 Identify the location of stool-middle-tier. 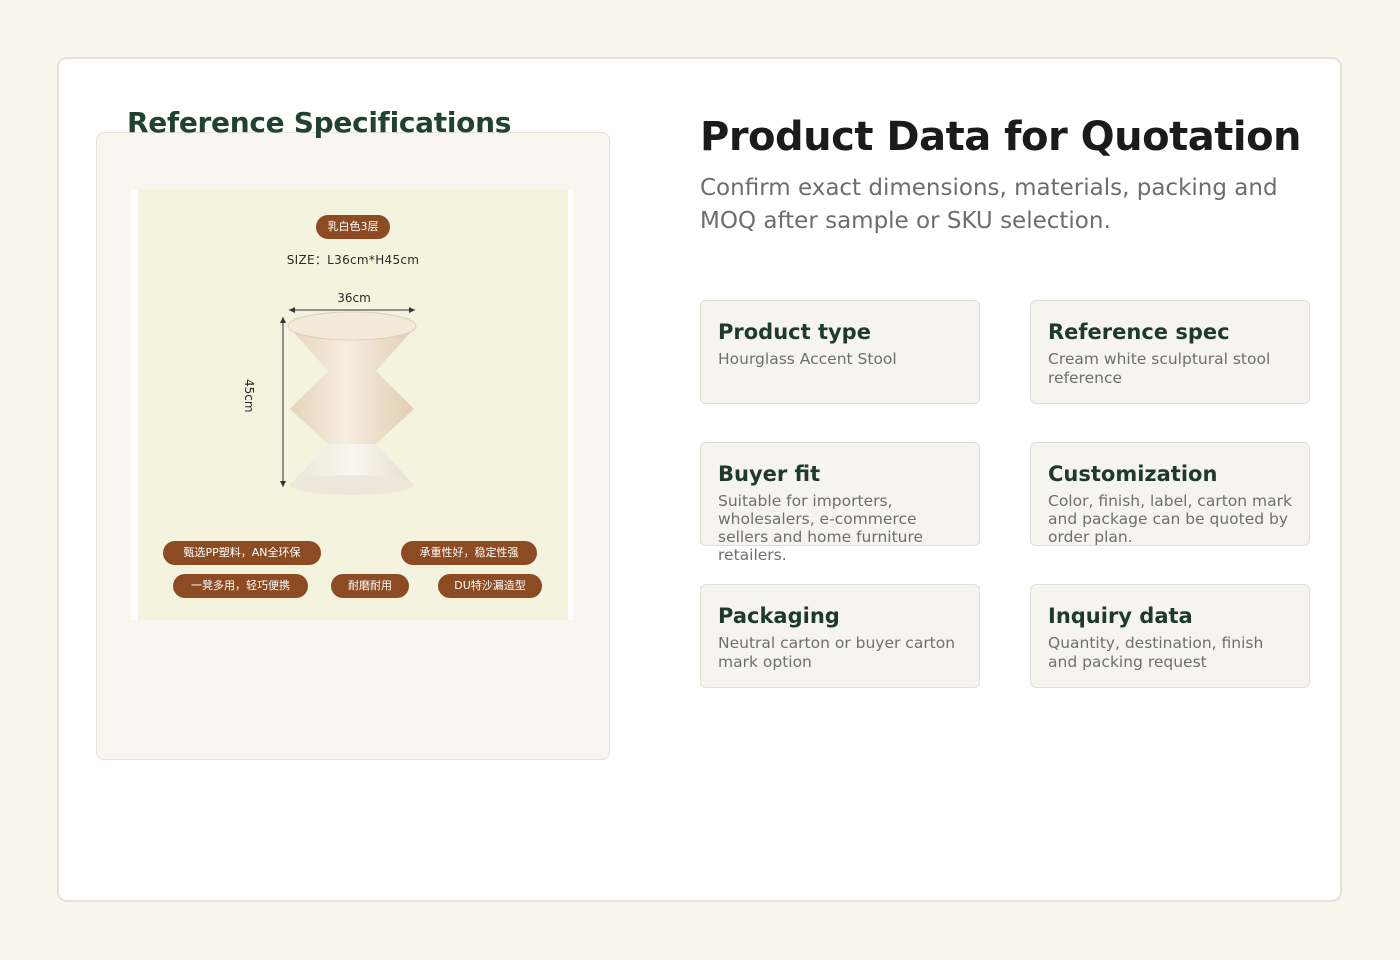
(352, 407).